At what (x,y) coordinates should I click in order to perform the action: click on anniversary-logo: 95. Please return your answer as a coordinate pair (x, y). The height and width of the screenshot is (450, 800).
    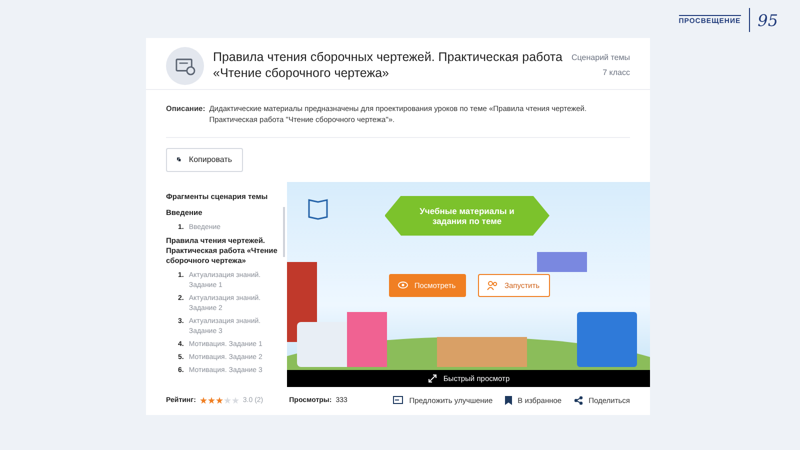
    Looking at the image, I should click on (768, 20).